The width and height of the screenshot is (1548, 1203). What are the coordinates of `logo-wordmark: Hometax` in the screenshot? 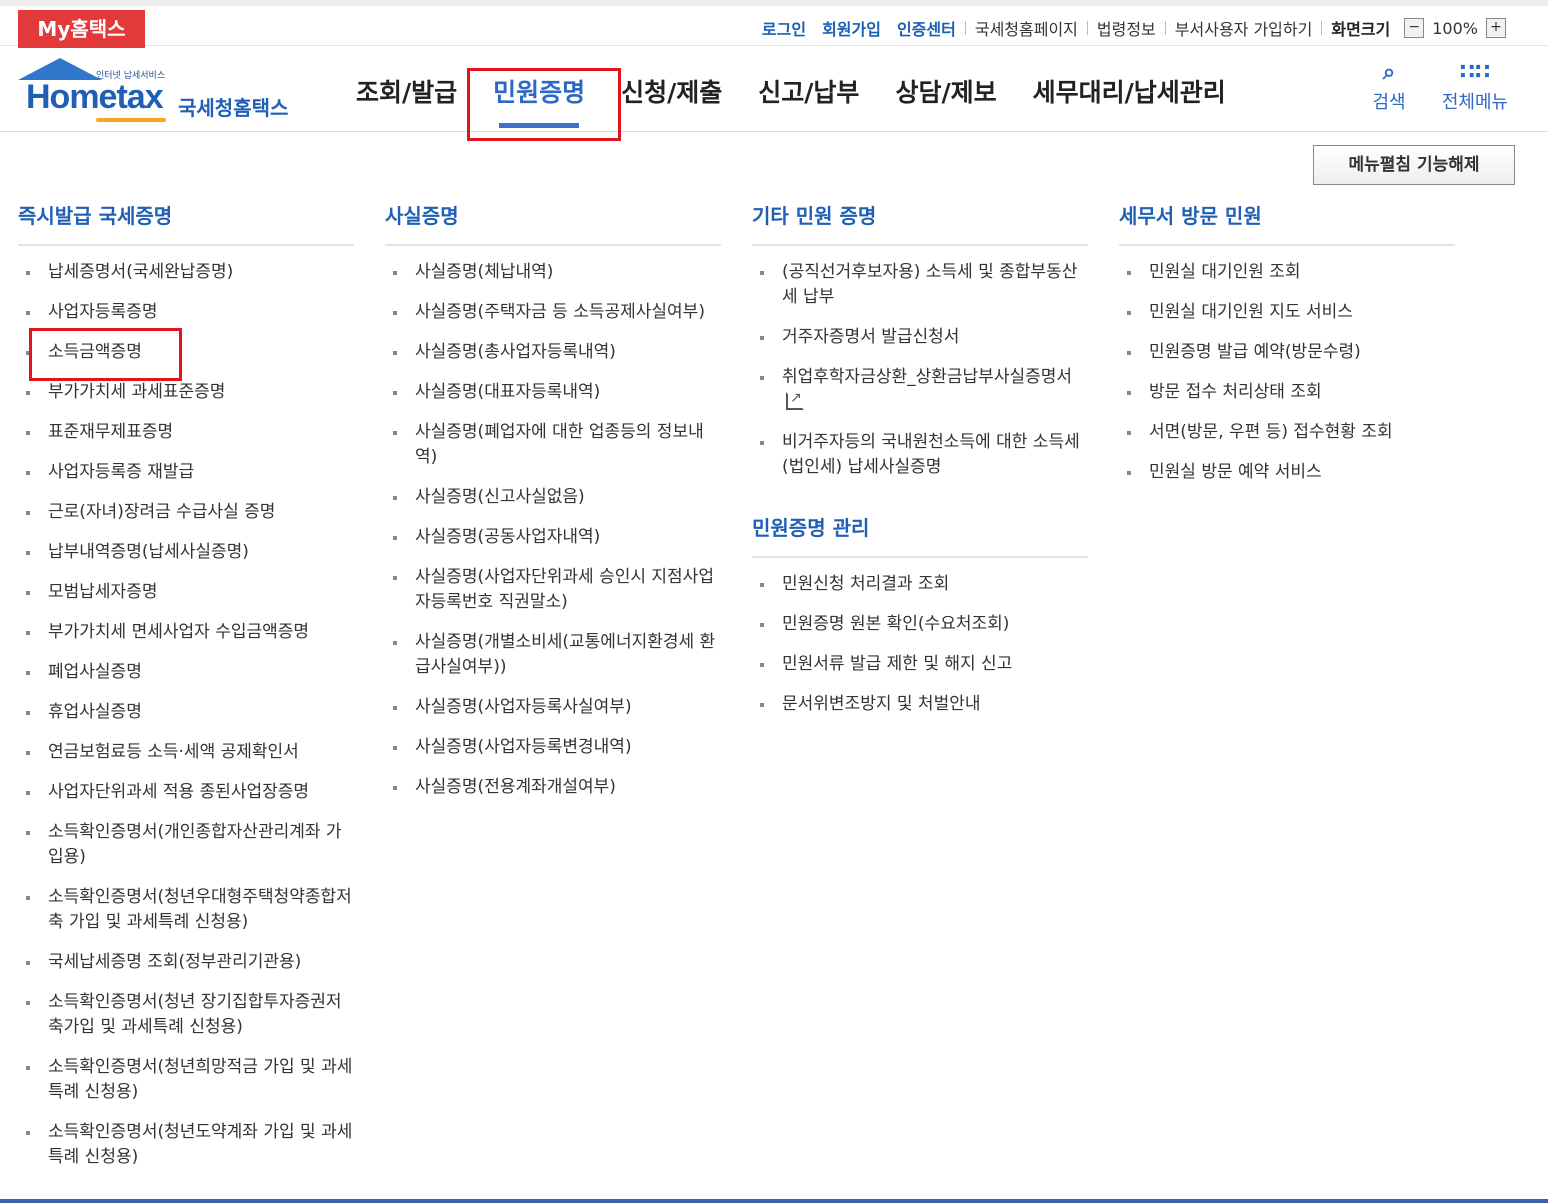 It's located at (95, 97).